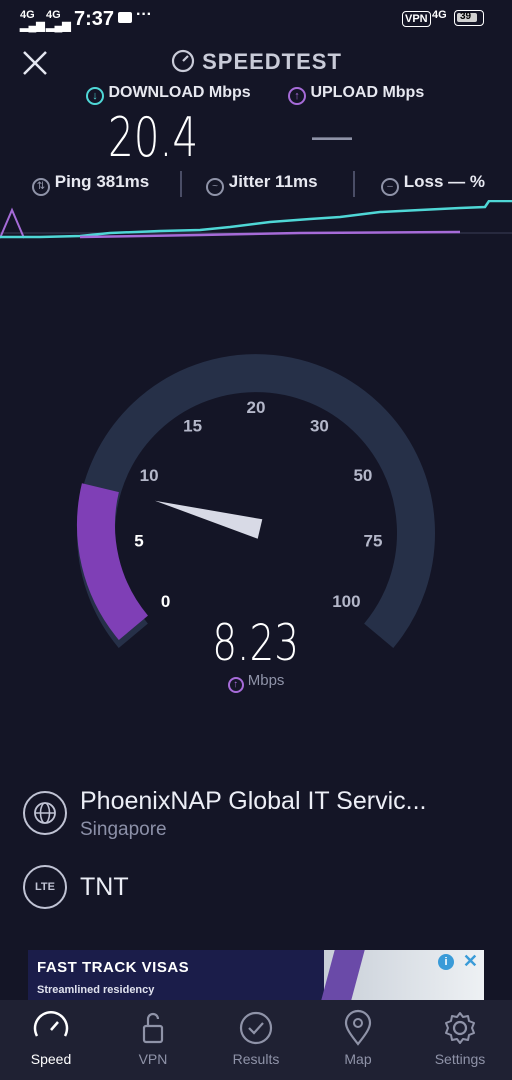 The width and height of the screenshot is (512, 1080). I want to click on ad-subline: Streamlined residency, so click(96, 990).